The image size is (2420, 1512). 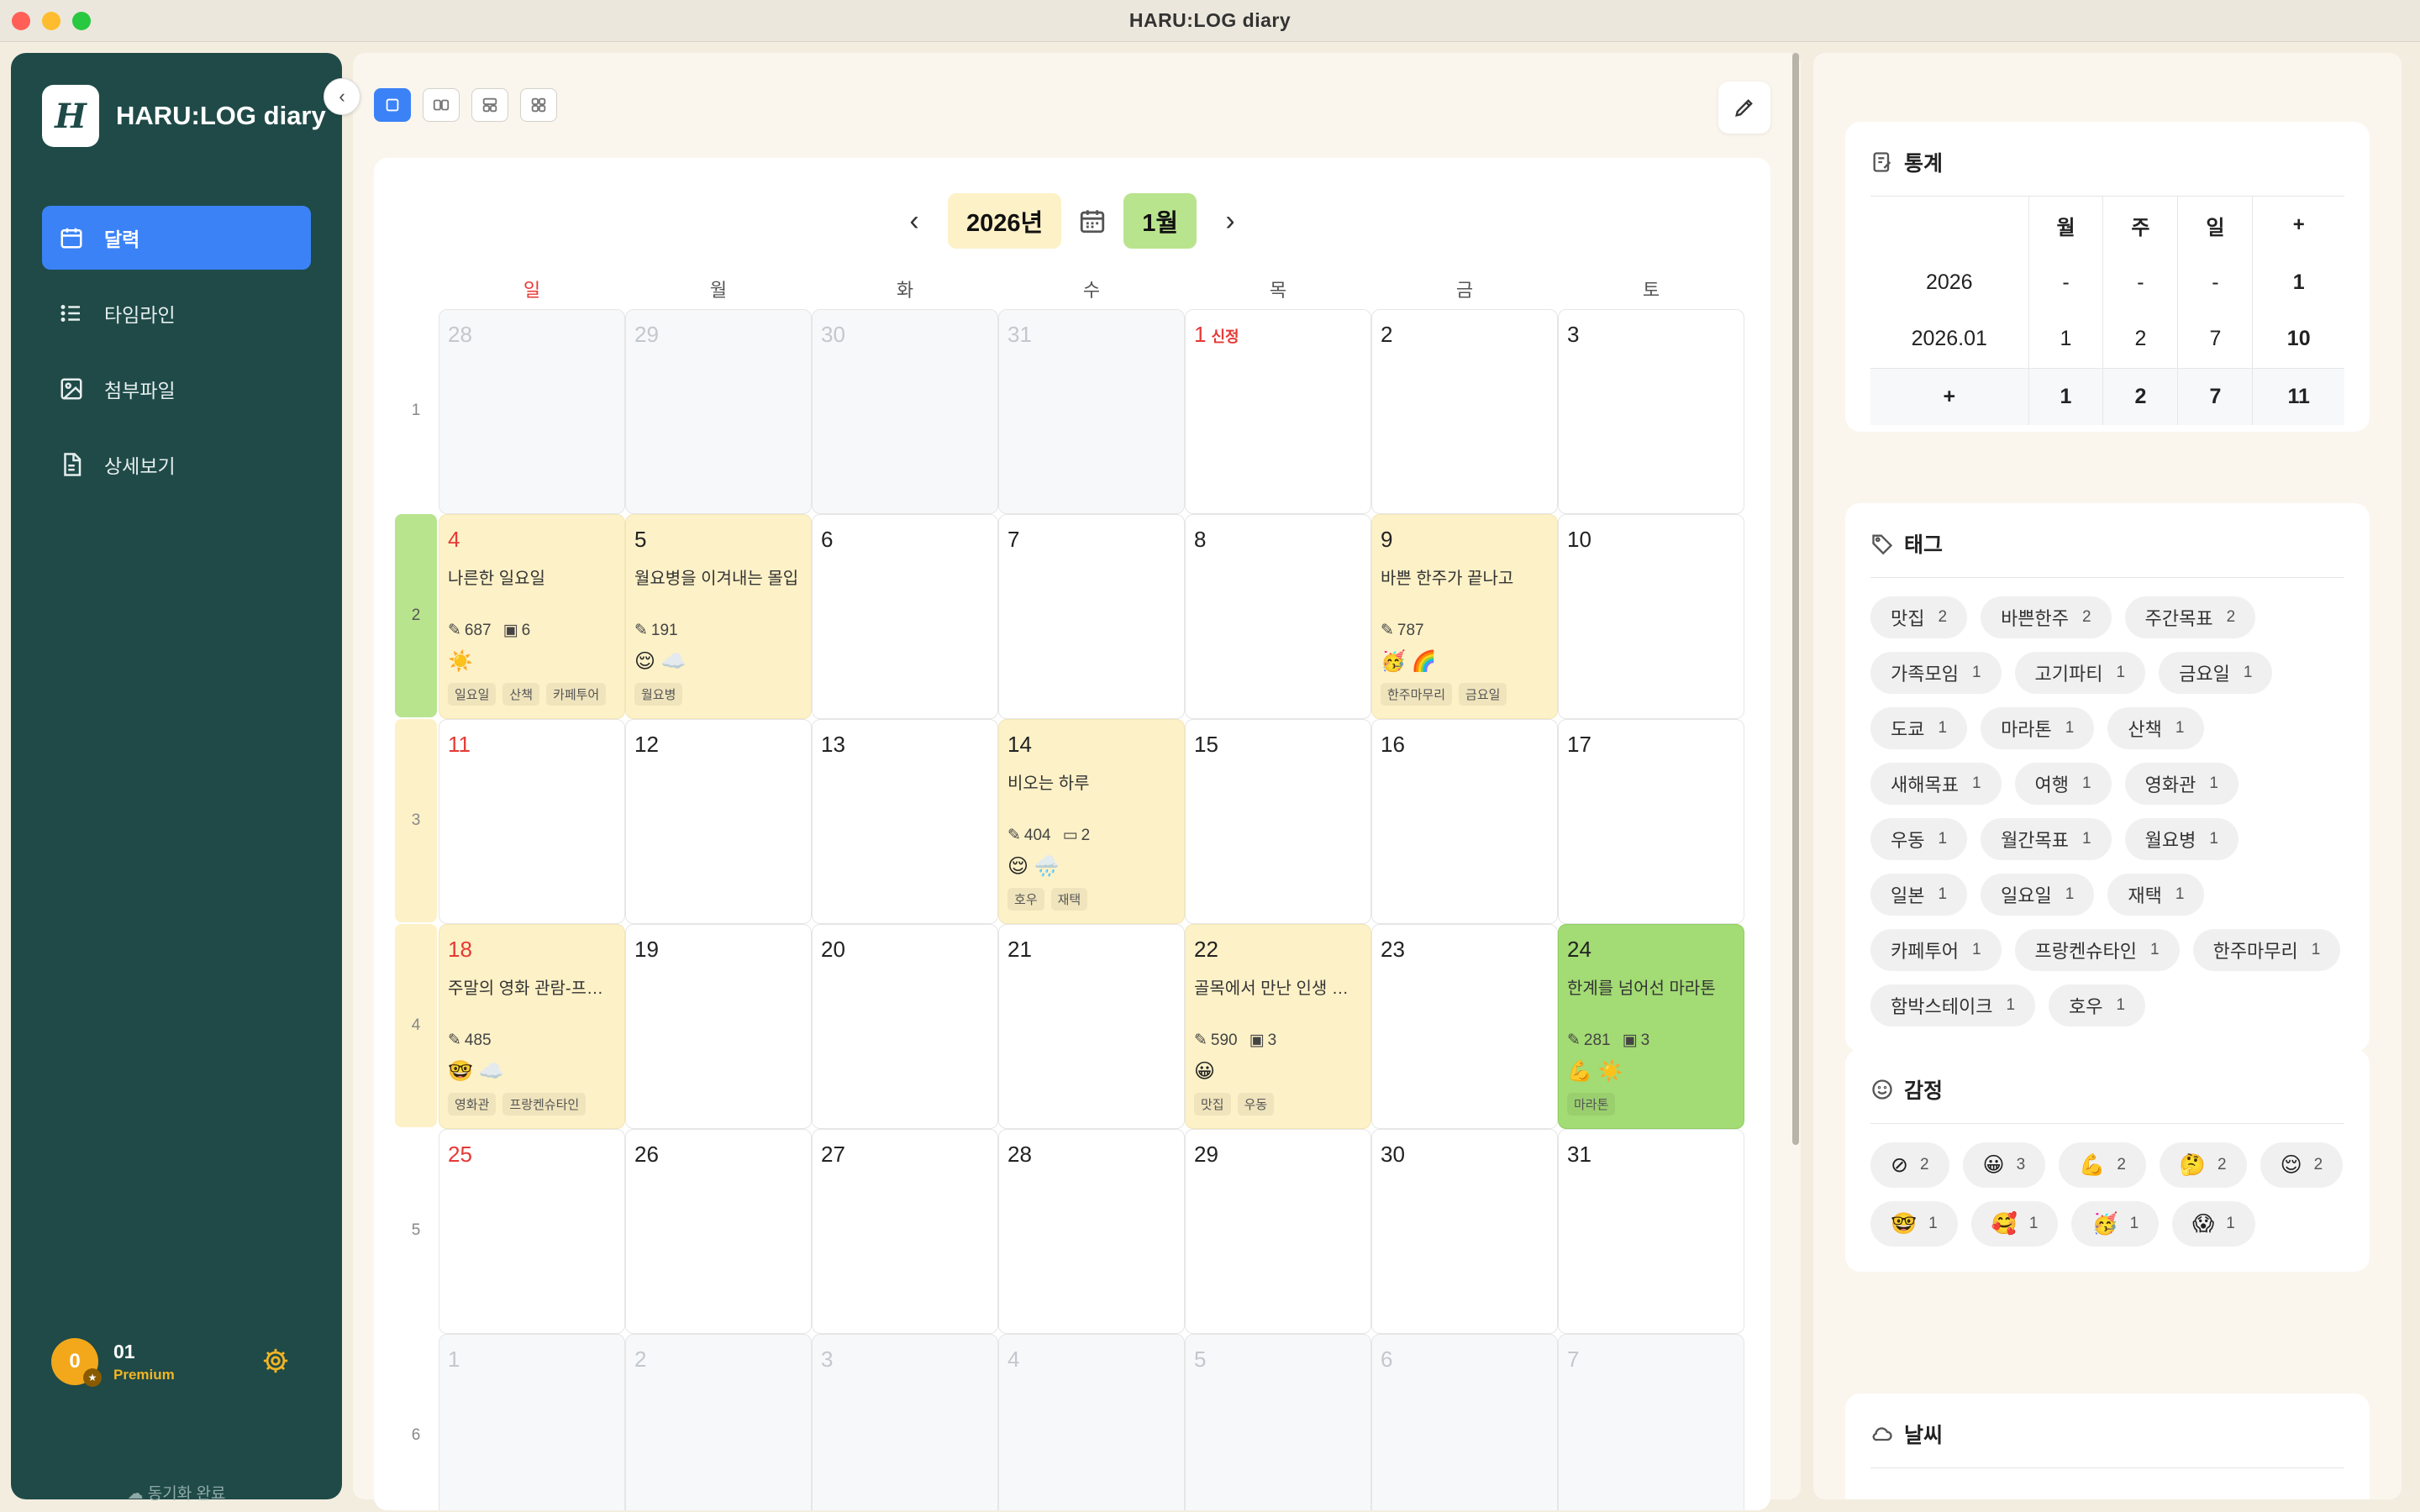 What do you see at coordinates (2302, 1165) in the screenshot?
I see `emotion-chip: 😌 2` at bounding box center [2302, 1165].